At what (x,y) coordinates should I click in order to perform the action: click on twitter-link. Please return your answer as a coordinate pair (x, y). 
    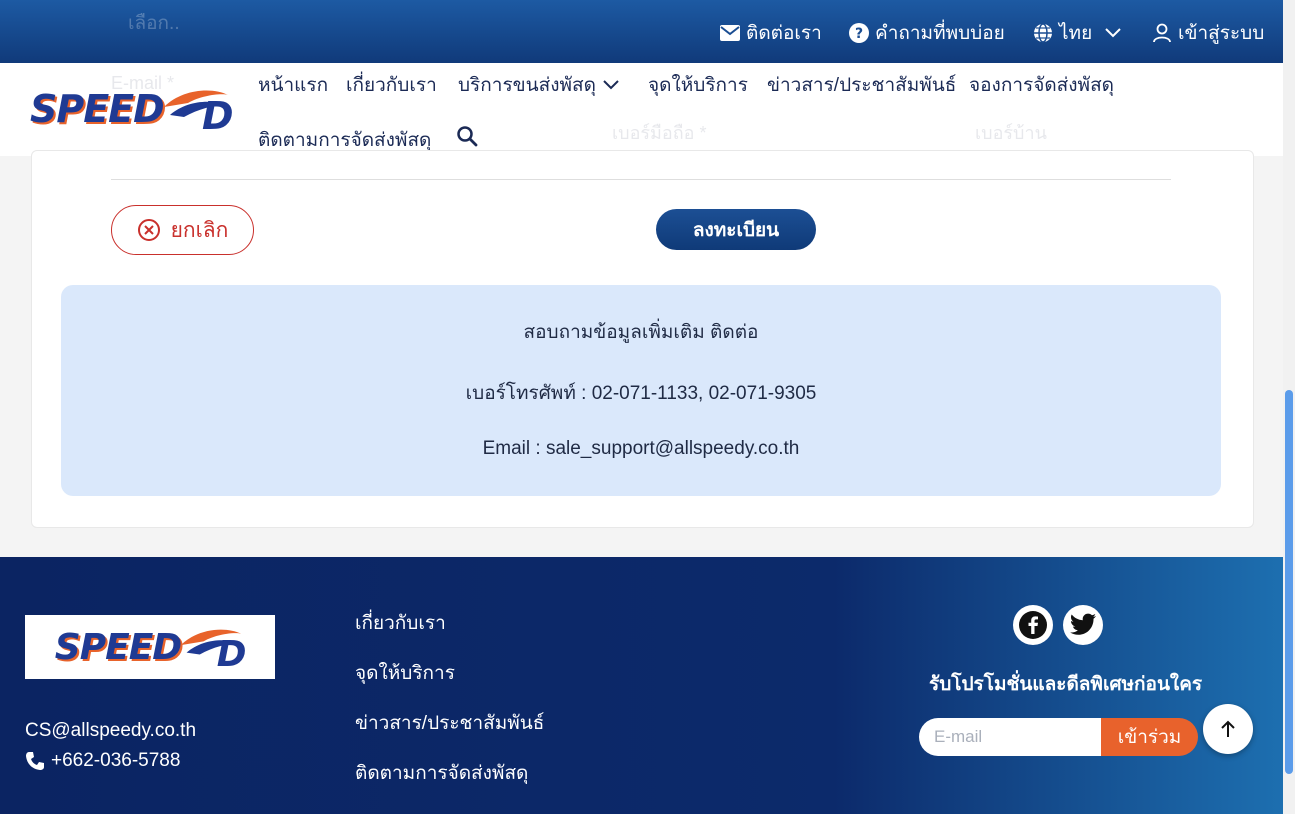
    Looking at the image, I should click on (1083, 625).